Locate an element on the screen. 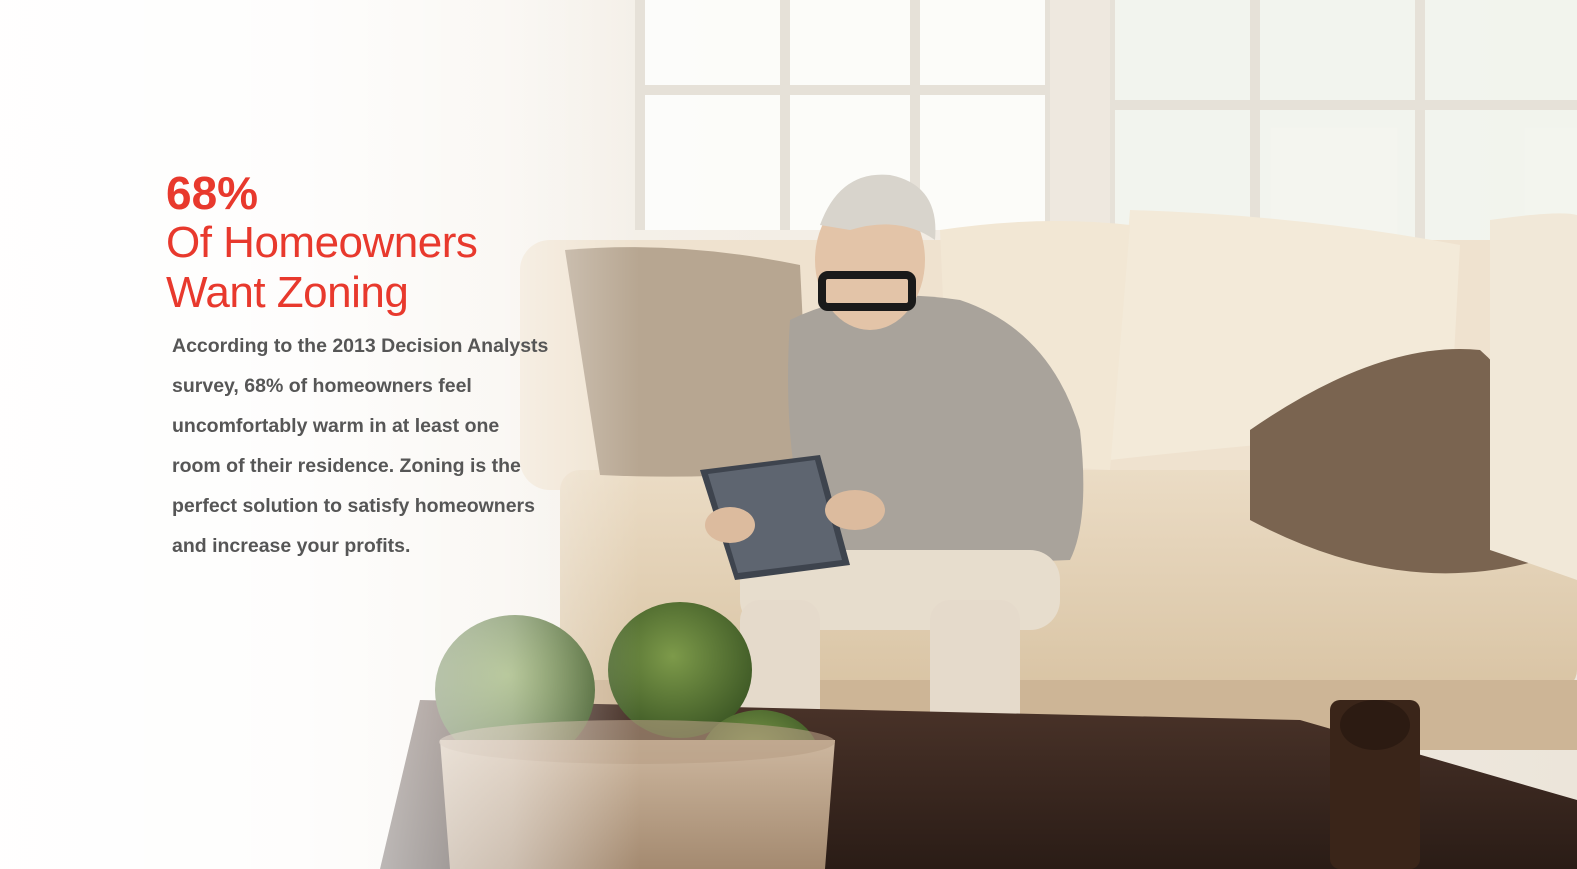  statistic-value: 68% is located at coordinates (212, 193).